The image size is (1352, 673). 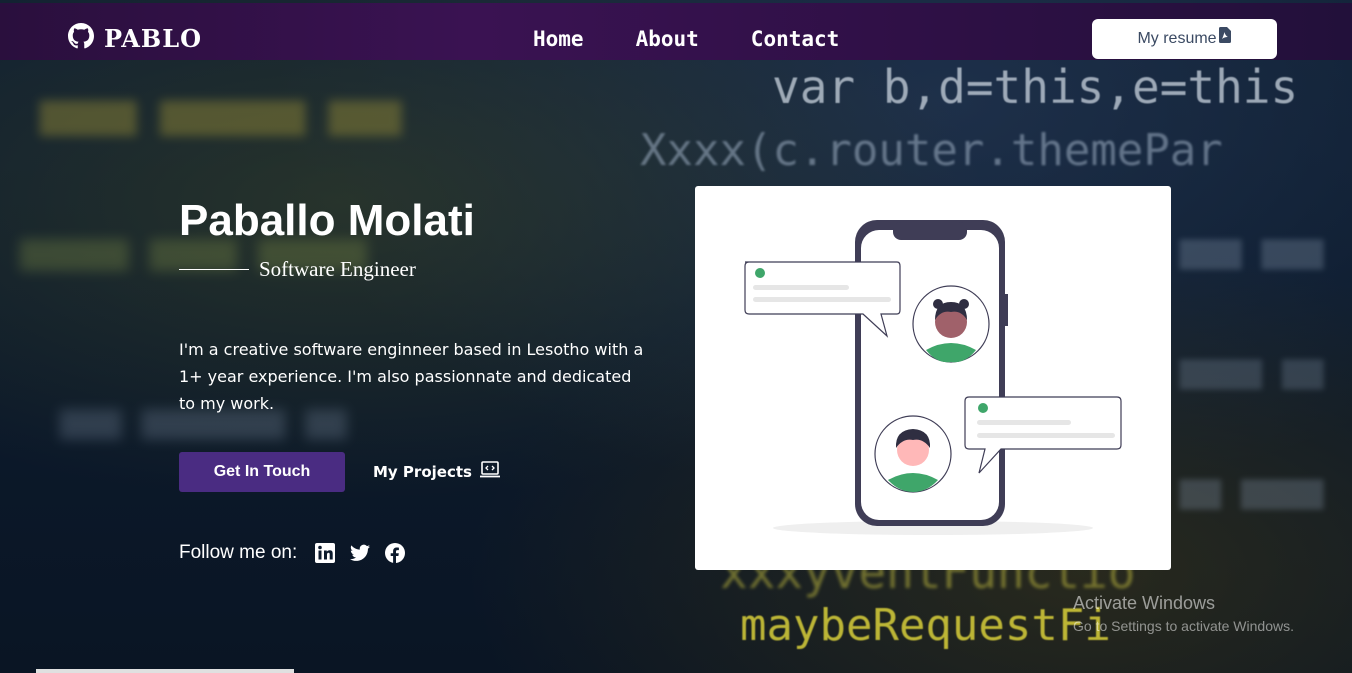 I want to click on background-code-blur: ▆▆▆▆ ▆▆, so click(x=1252, y=370).